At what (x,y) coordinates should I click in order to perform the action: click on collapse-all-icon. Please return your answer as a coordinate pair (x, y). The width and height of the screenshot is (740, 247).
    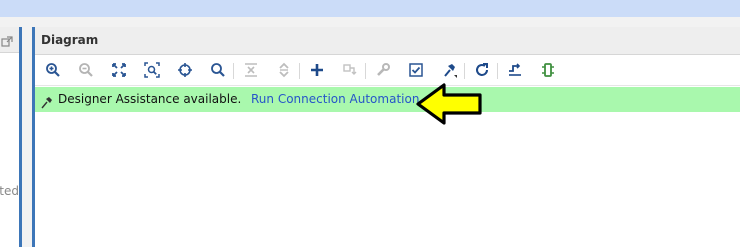
    Looking at the image, I should click on (251, 70).